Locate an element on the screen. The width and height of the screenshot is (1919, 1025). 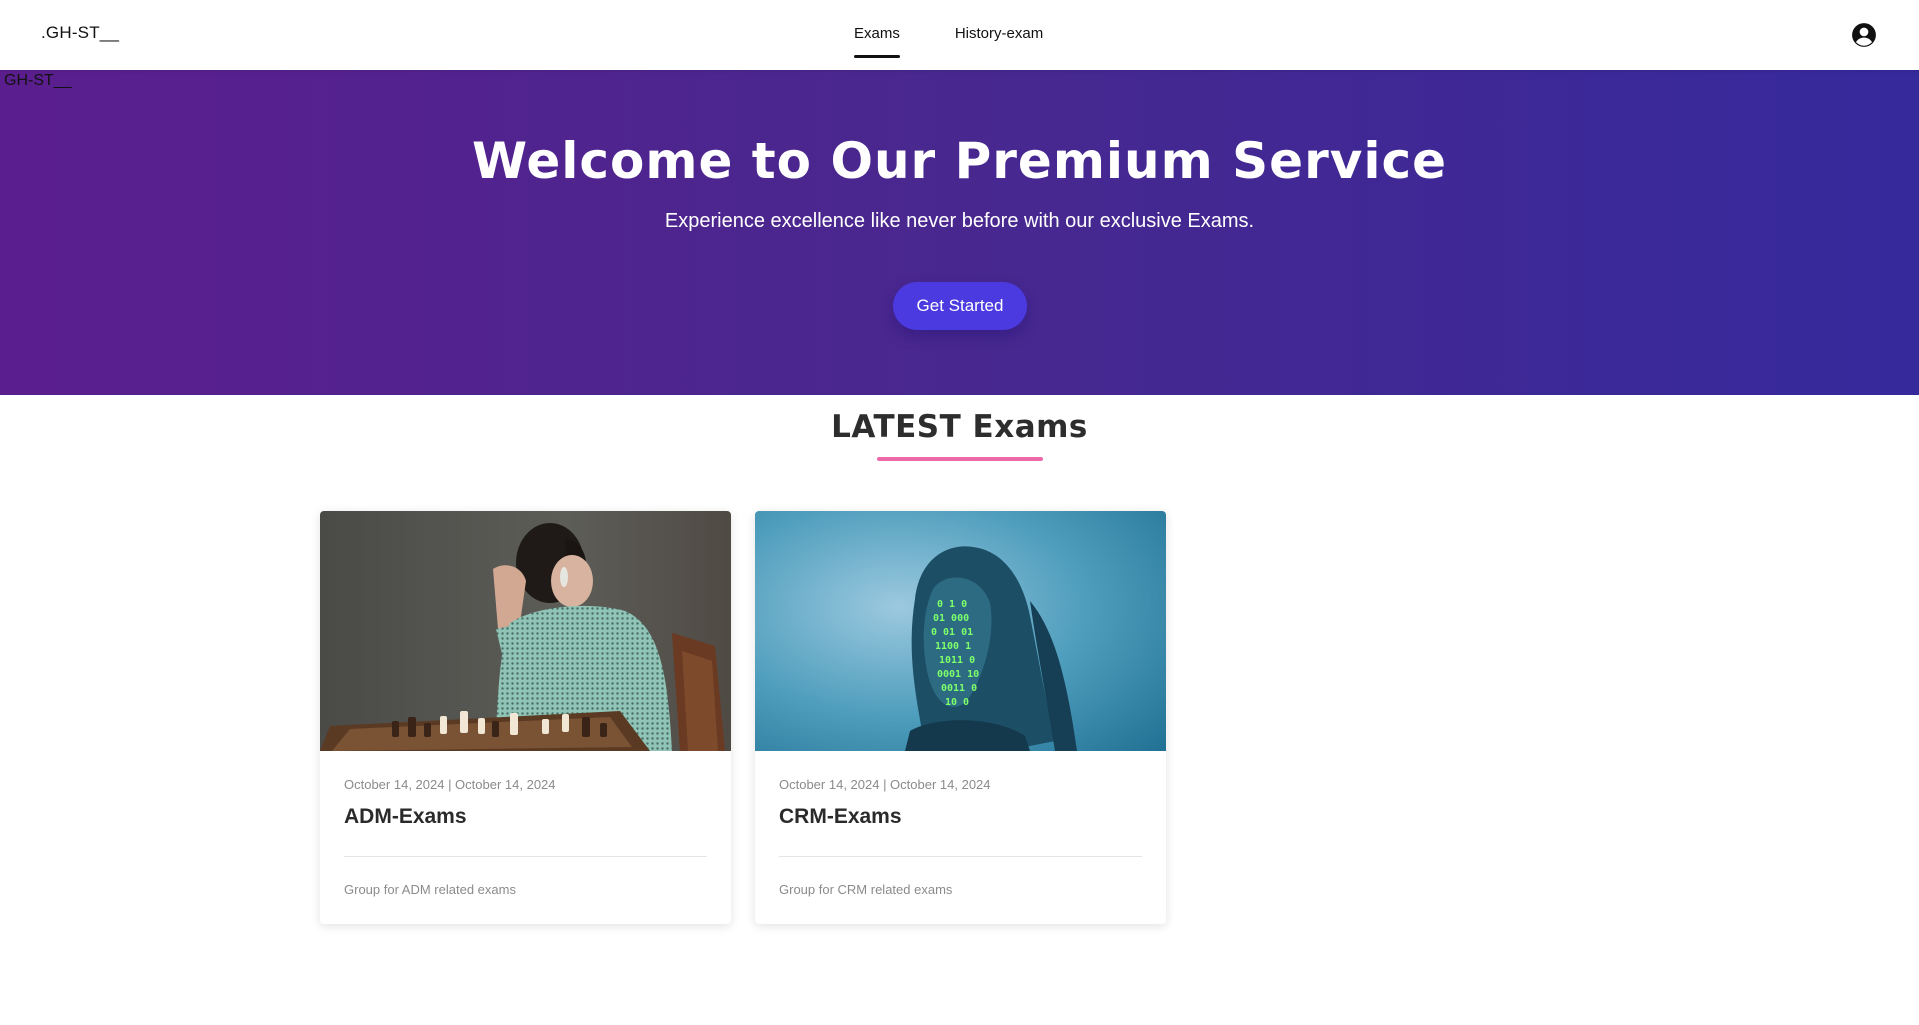
svg-text: 1011 0 is located at coordinates (957, 660).